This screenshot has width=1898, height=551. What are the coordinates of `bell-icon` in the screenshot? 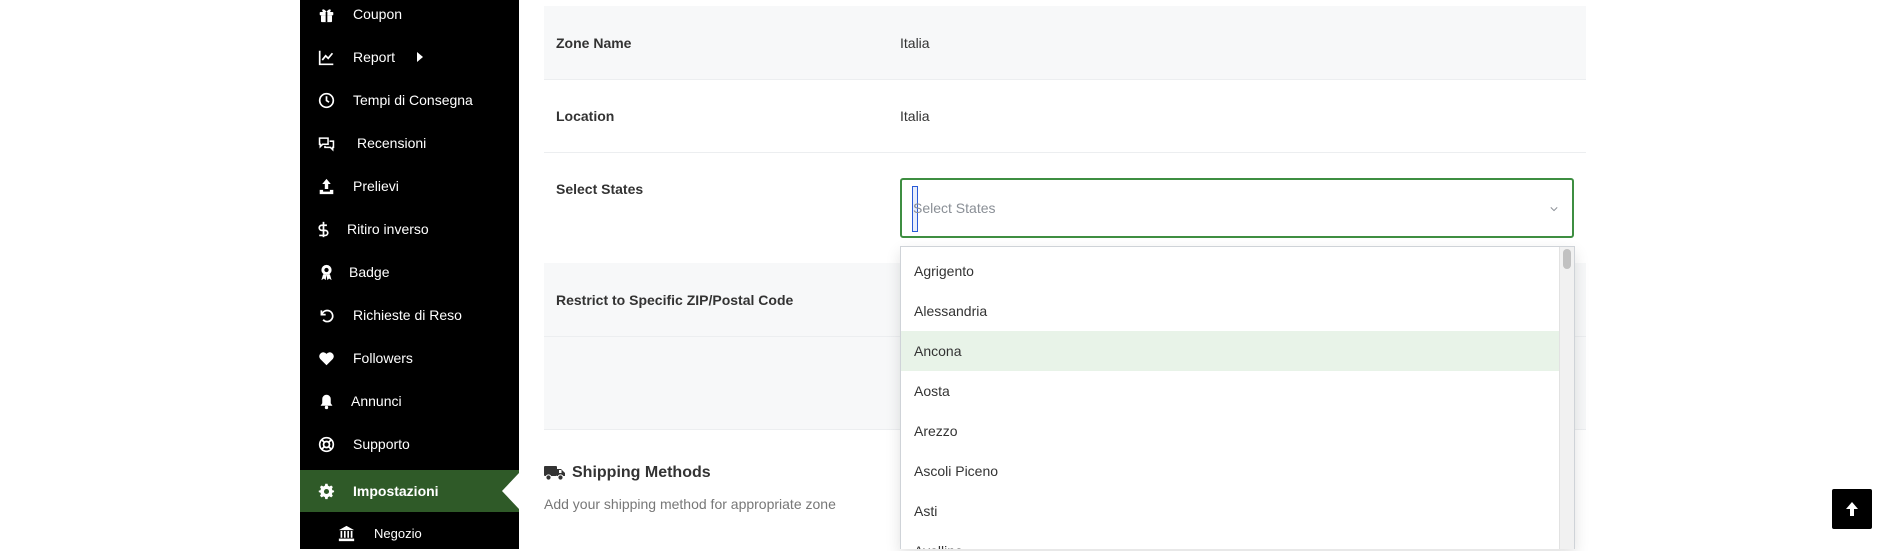 It's located at (326, 401).